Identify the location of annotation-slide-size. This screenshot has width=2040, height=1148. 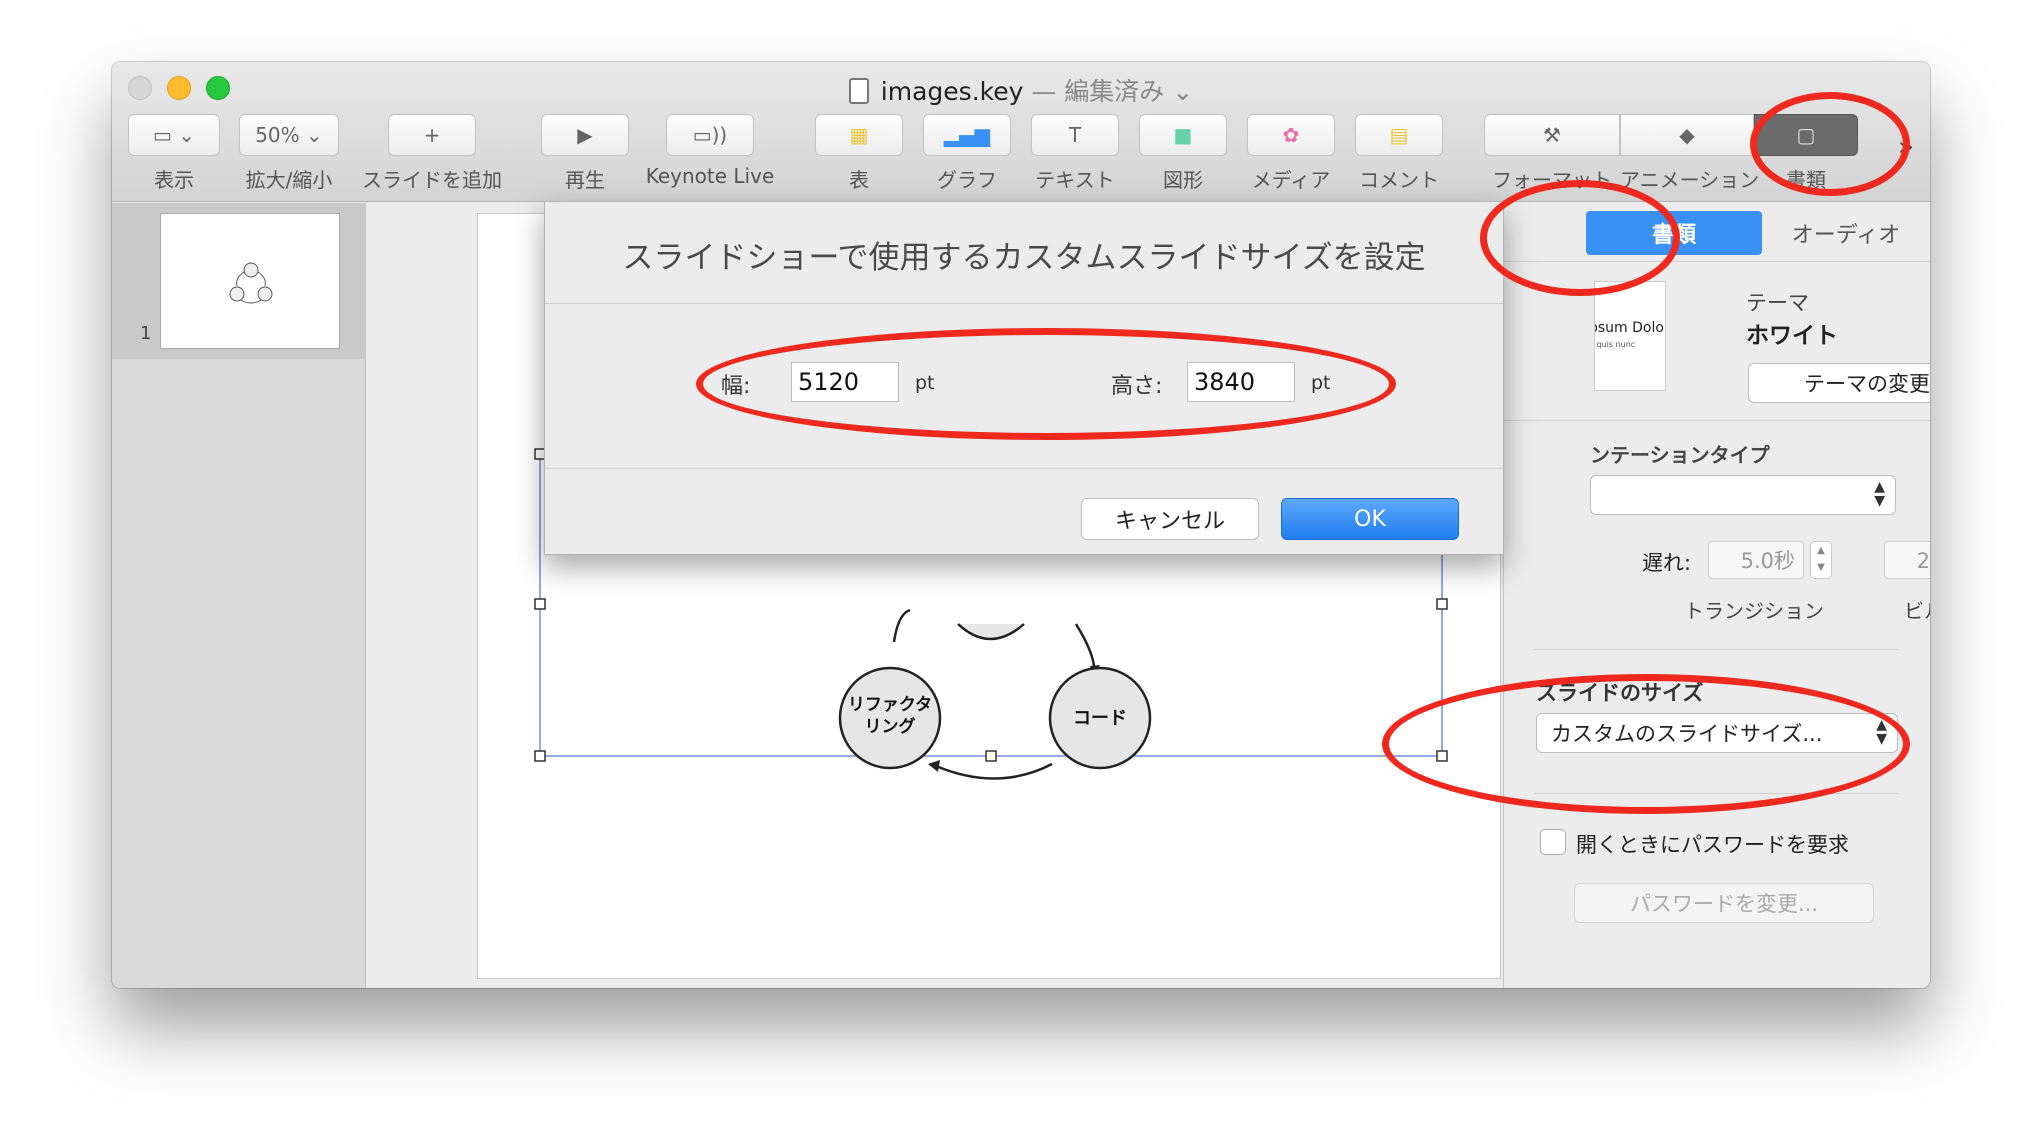
(1646, 744).